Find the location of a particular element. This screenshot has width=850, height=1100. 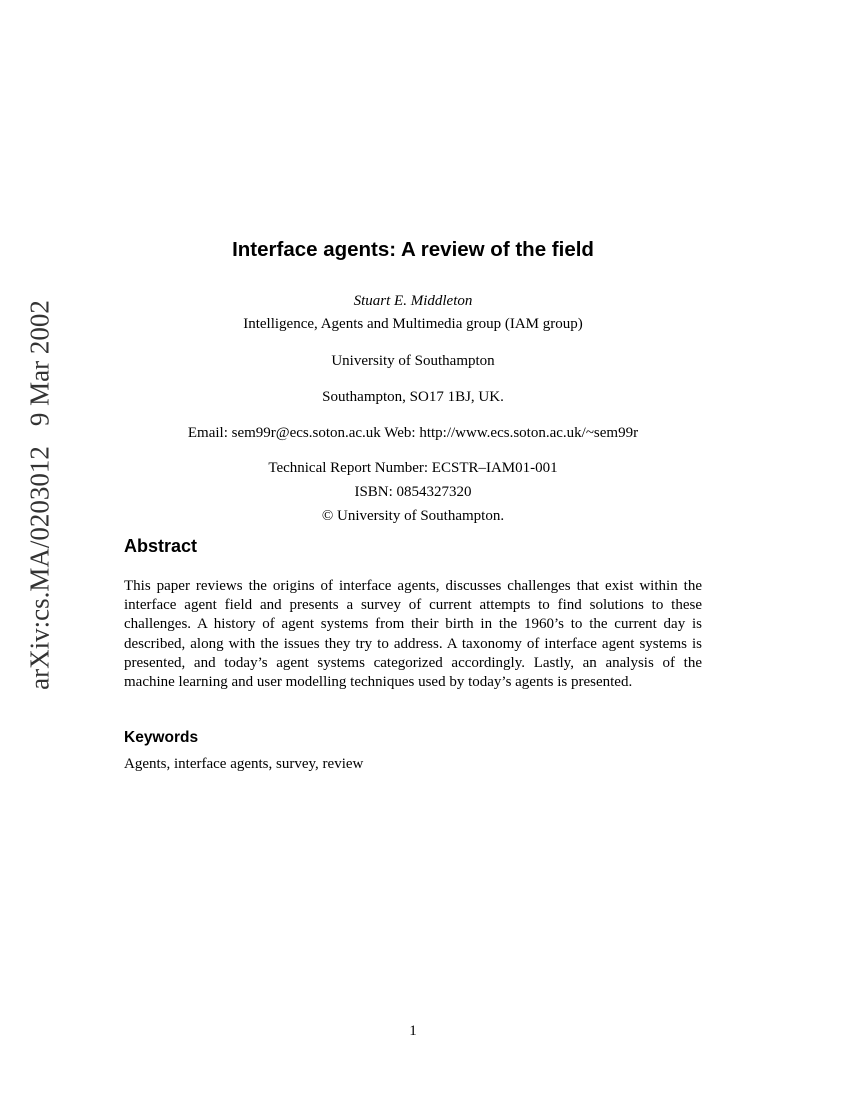

abstract-heading: Abstract is located at coordinates (161, 546).